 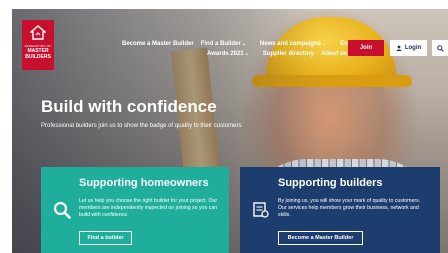 I want to click on main-nav-row2: Awards 2021⌄ Supplier directory About us, so click(x=280, y=54).